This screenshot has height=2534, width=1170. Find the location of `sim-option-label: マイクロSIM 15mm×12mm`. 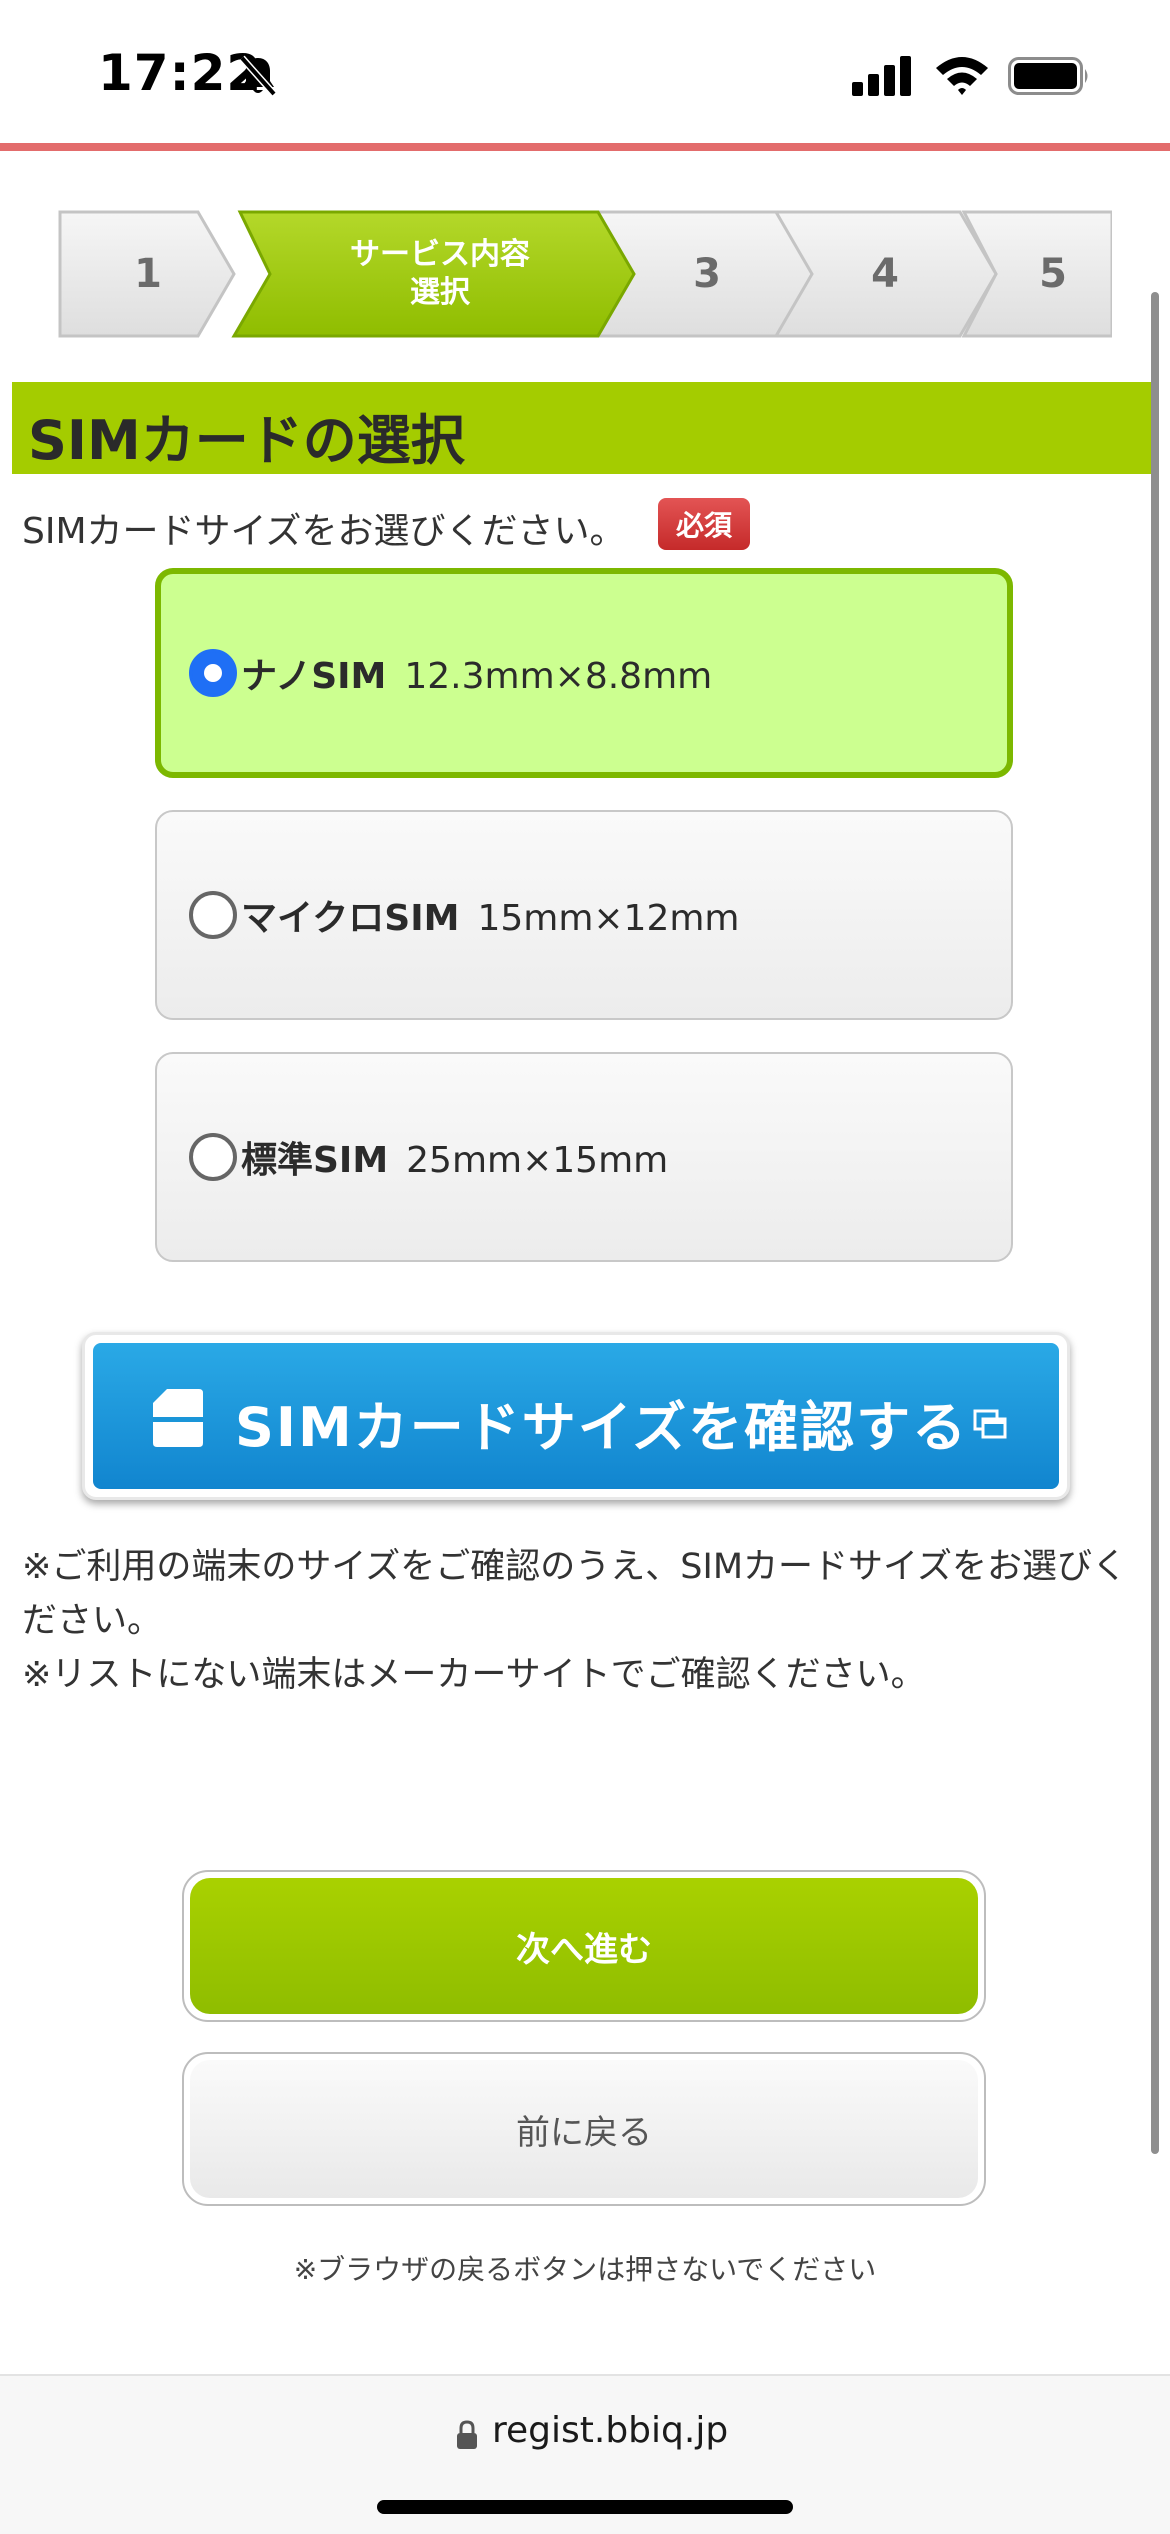

sim-option-label: マイクロSIM 15mm×12mm is located at coordinates (490, 915).